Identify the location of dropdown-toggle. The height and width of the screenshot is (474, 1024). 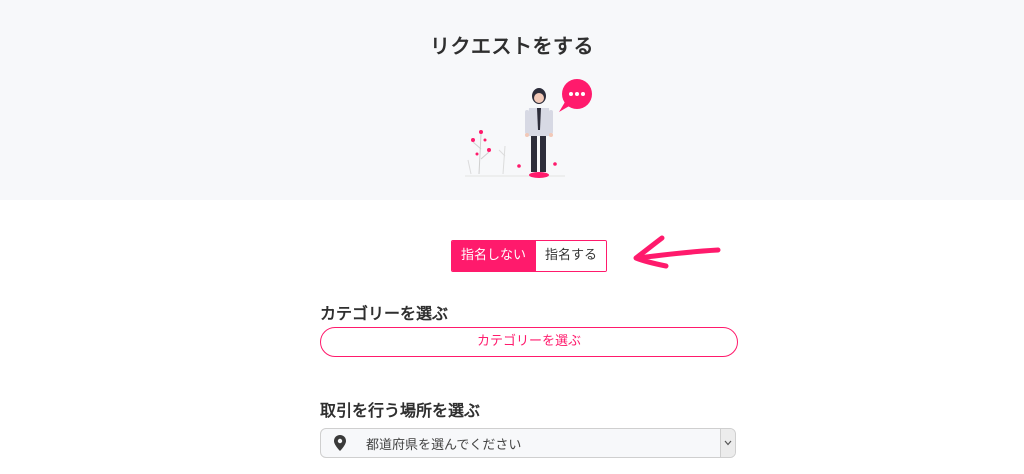
(727, 443).